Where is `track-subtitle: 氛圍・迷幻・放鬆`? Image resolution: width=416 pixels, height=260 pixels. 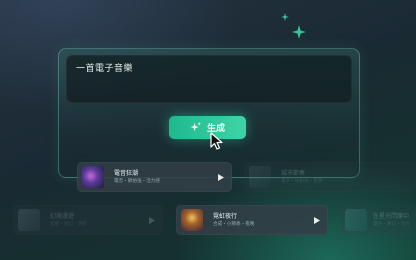
track-subtitle: 氛圍・迷幻・放鬆 is located at coordinates (68, 224).